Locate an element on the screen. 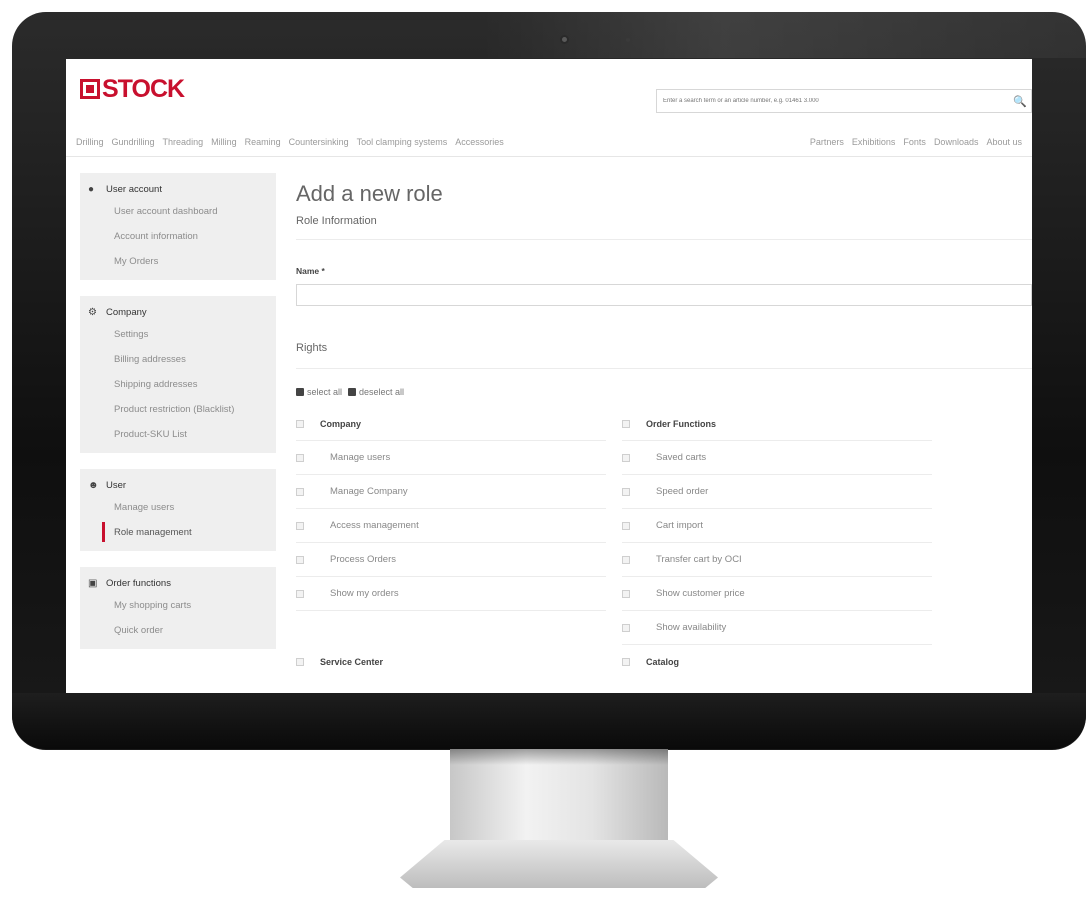 The image size is (1086, 915). sidebar-item-my-orders: My Orders is located at coordinates (178, 261).